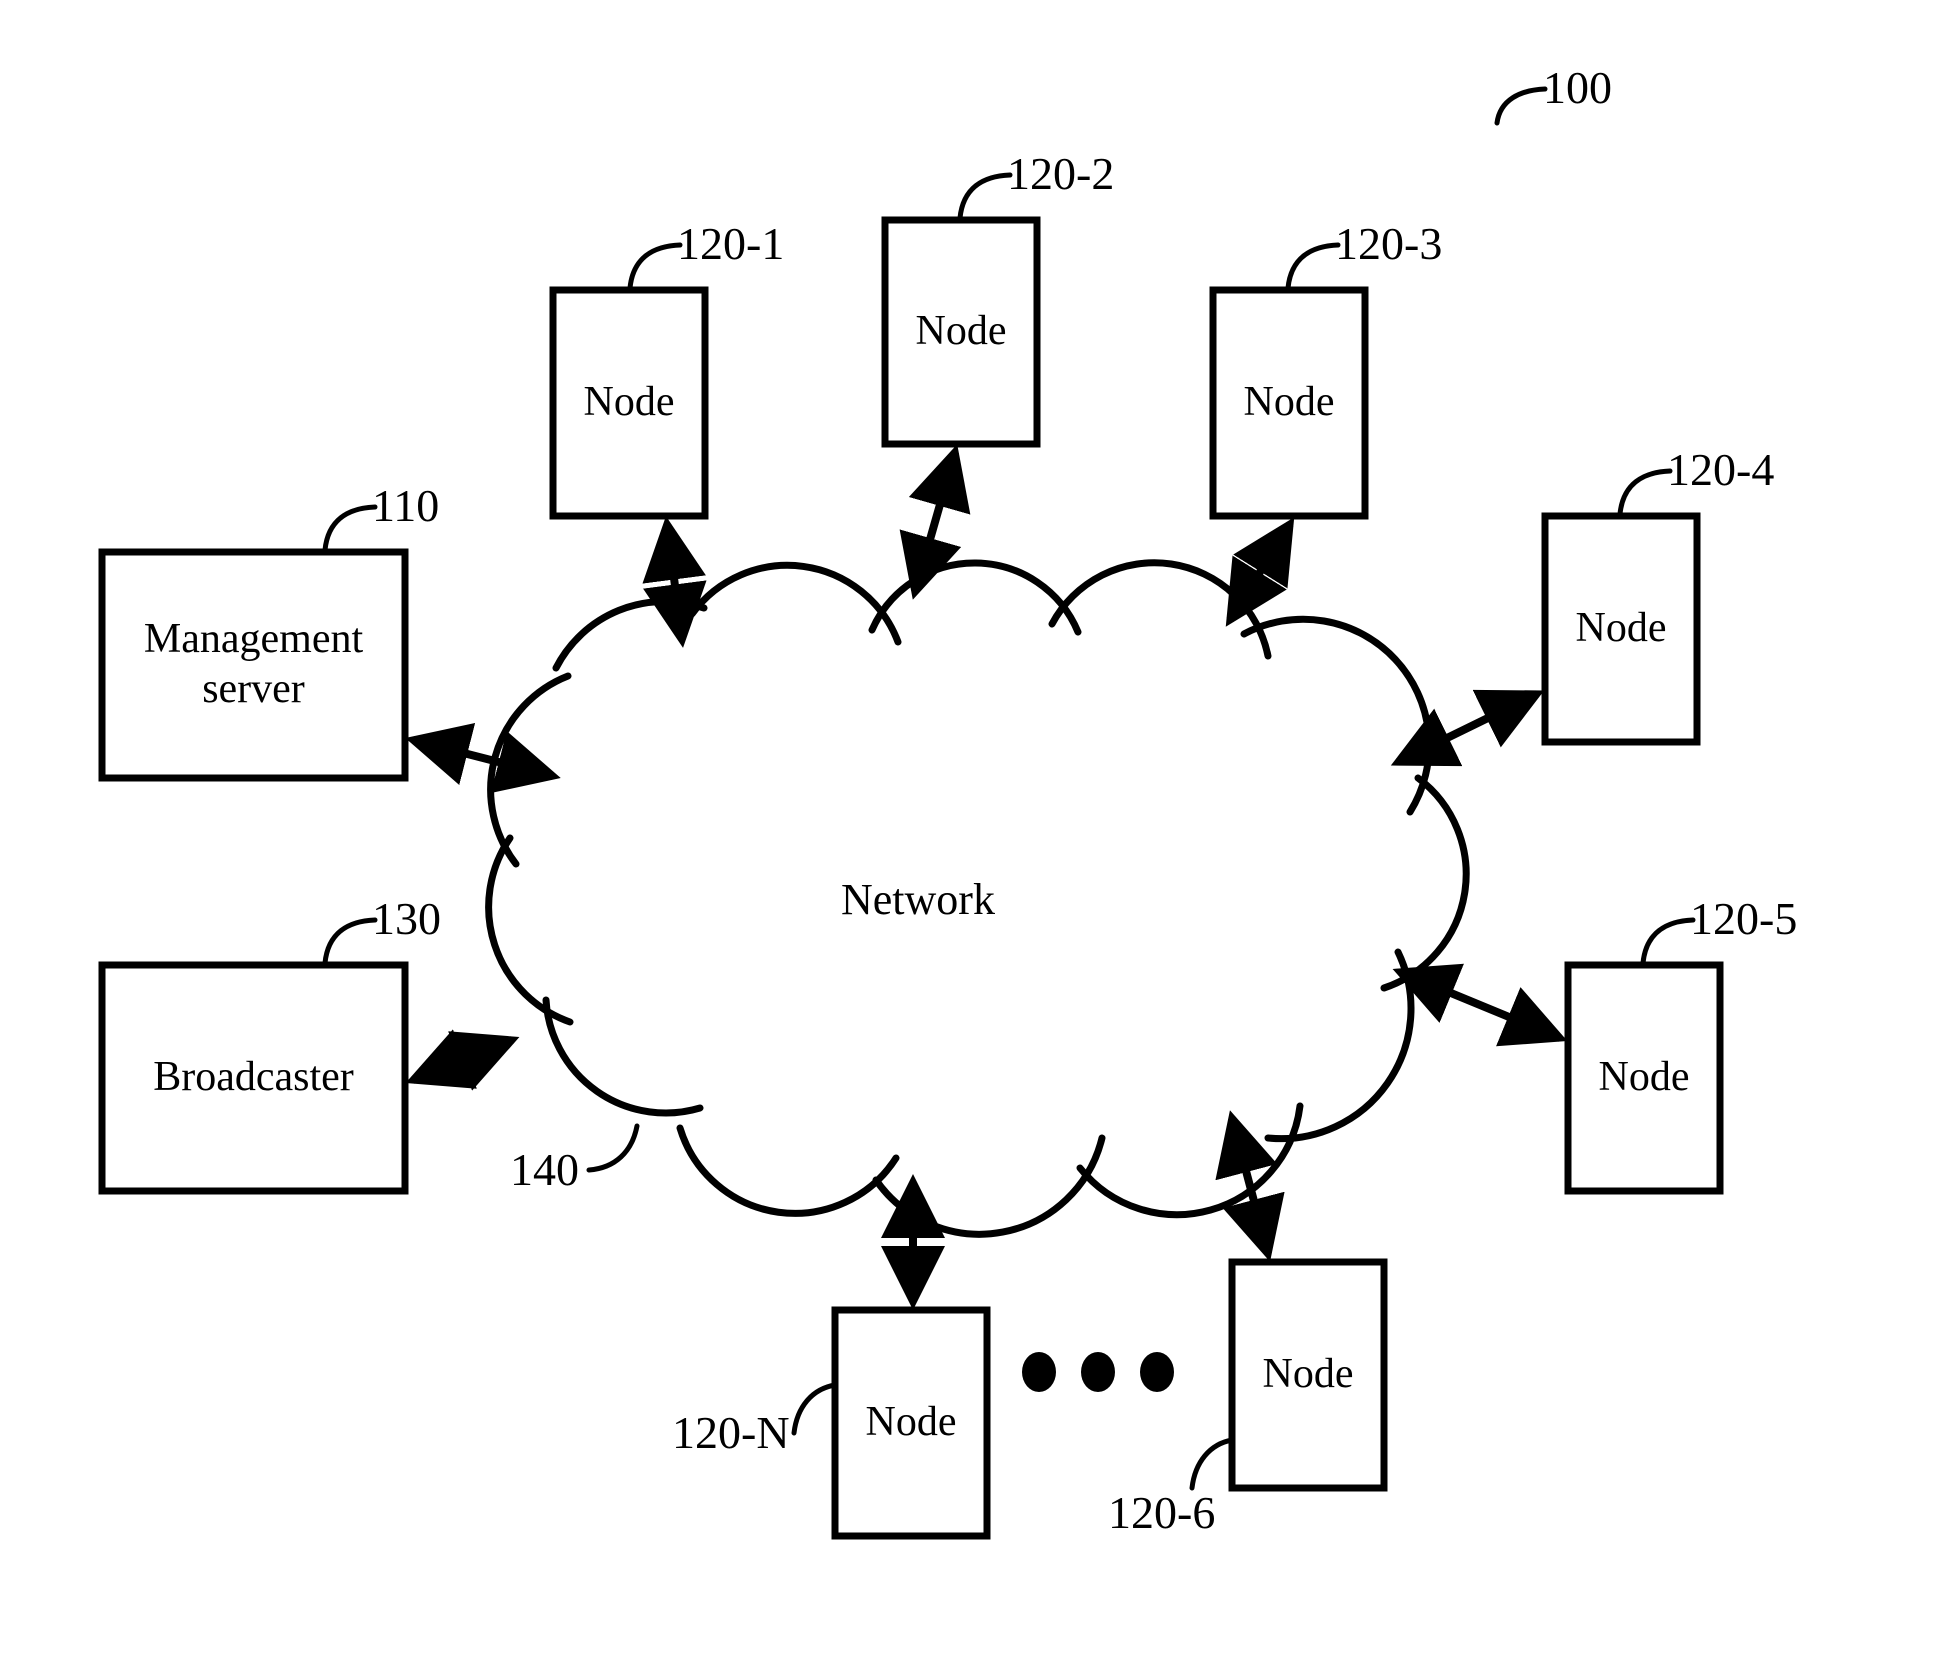 The image size is (1944, 1662). I want to click on node-3-box, so click(1289, 403).